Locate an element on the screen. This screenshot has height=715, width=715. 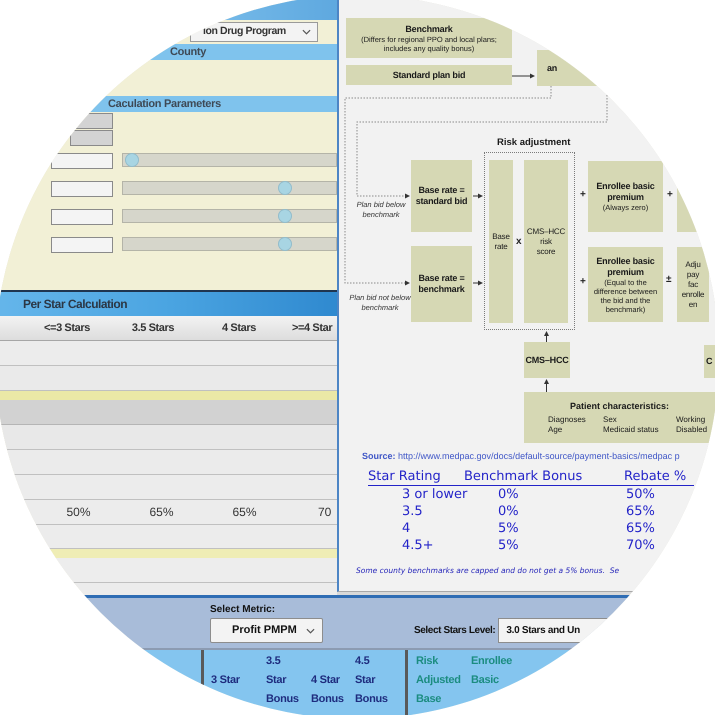
box-title: an is located at coordinates (552, 68).